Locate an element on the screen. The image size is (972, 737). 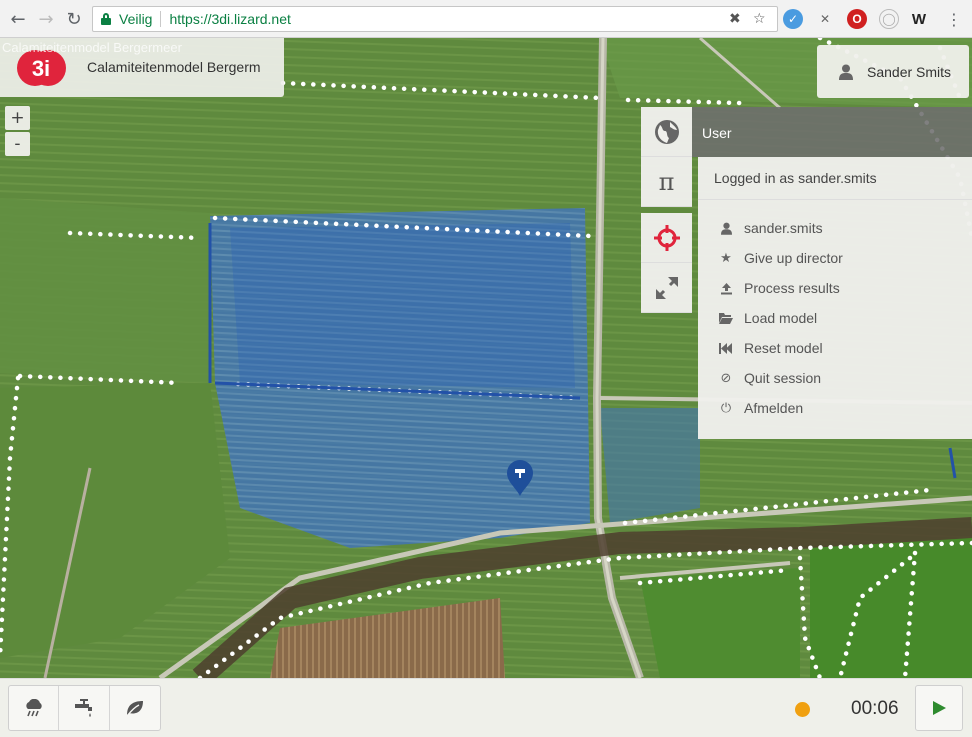
blocked-plugin-icon: ✖ is located at coordinates (735, 19).